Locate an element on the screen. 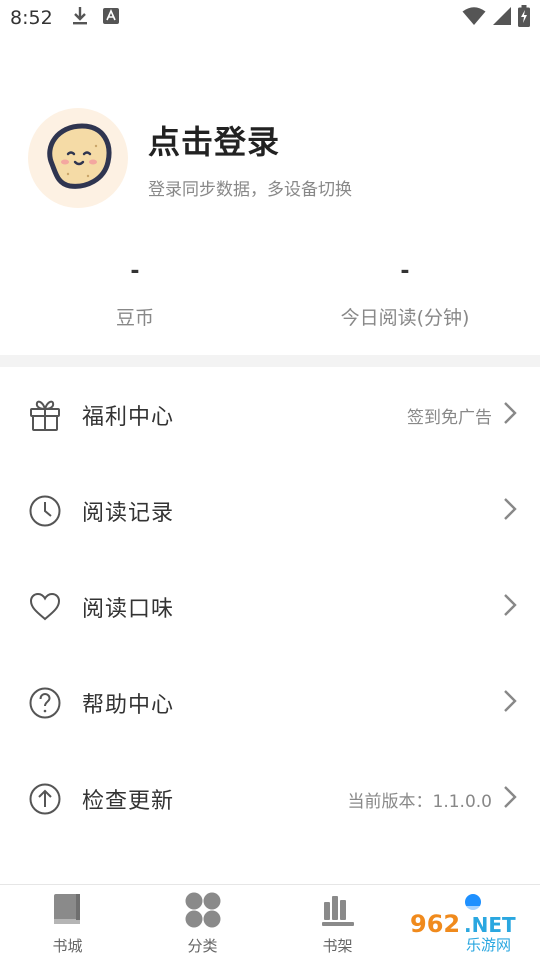  menu-item-welfare: 福利中心 签到免广告 is located at coordinates (270, 415).